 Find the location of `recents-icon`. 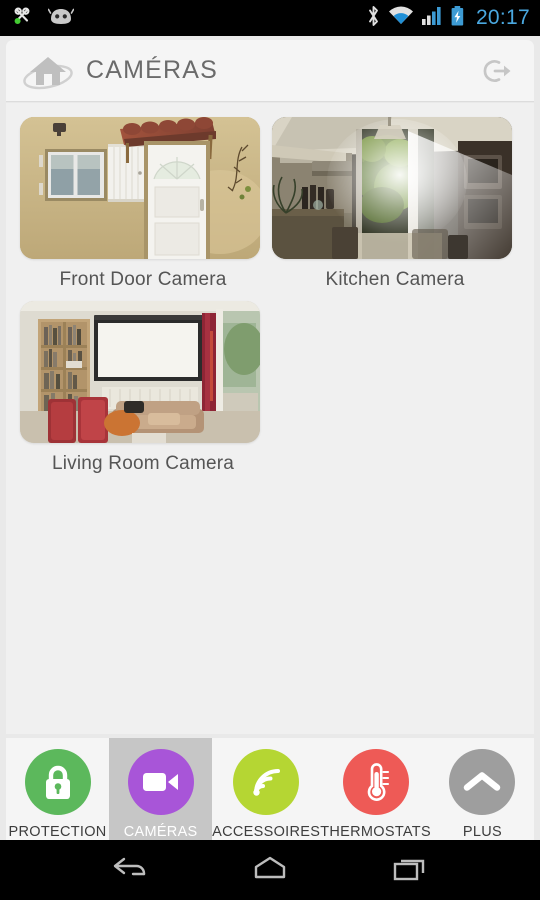

recents-icon is located at coordinates (410, 870).